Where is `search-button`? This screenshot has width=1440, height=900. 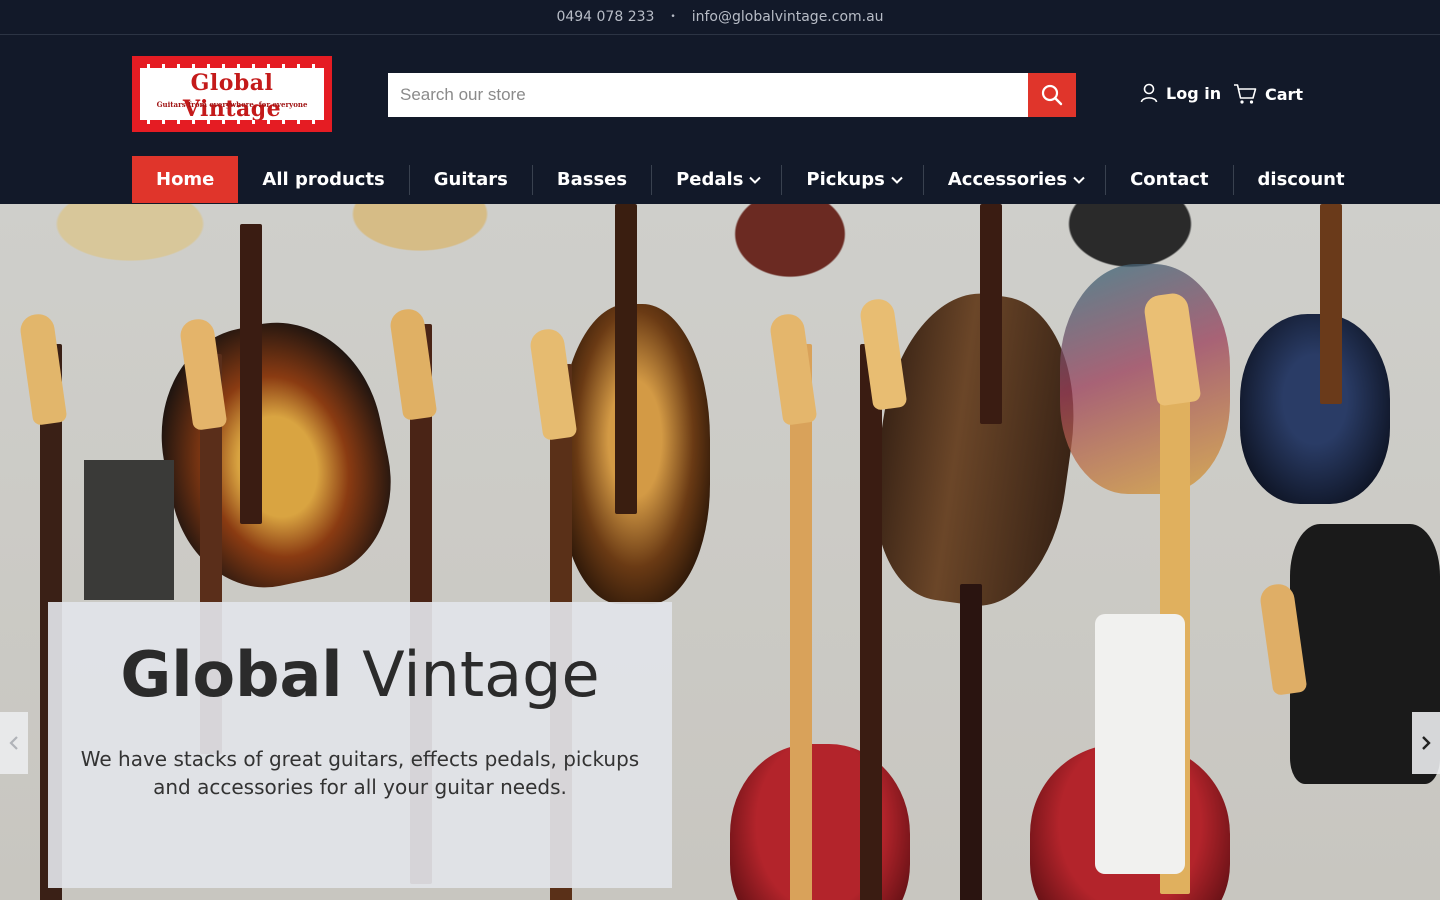
search-button is located at coordinates (1052, 95).